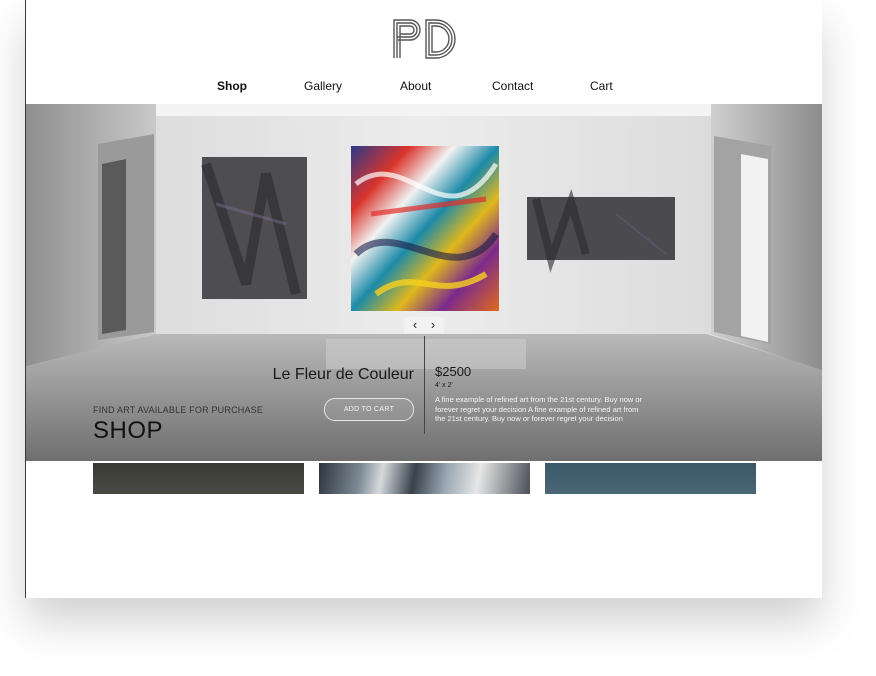 This screenshot has width=876, height=676. Describe the element at coordinates (601, 86) in the screenshot. I see `nav-cart: Cart` at that location.